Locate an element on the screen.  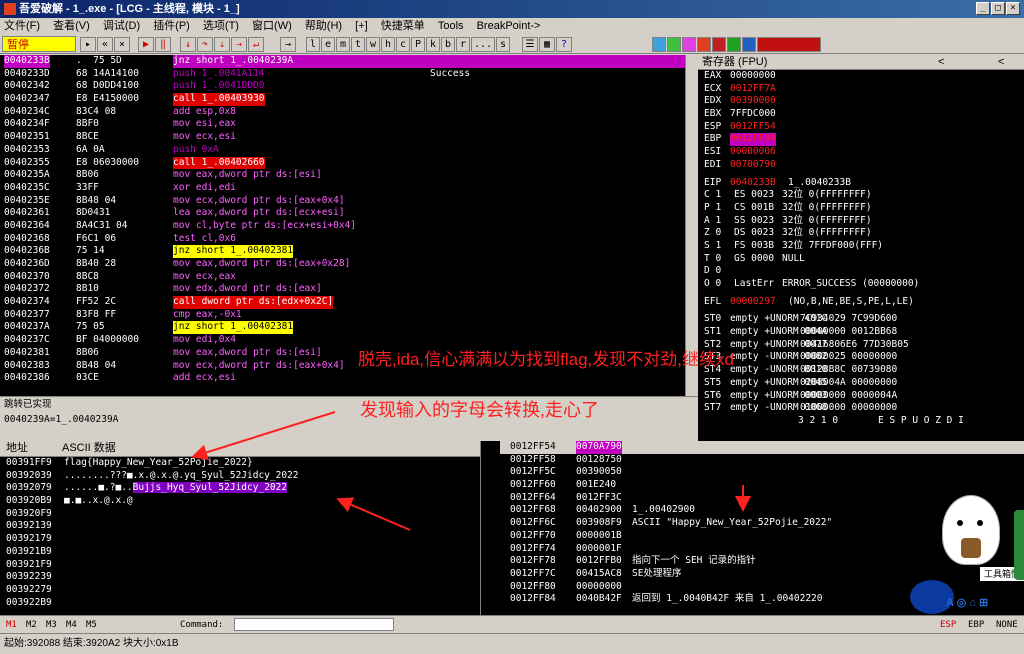
annotation-arrows is located at coordinates (471, 471).